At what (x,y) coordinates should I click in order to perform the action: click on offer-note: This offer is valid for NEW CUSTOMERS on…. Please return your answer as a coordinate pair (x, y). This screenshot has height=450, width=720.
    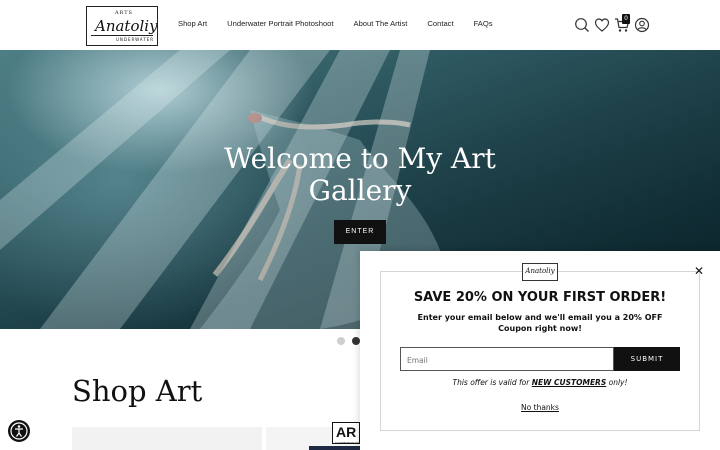
    Looking at the image, I should click on (540, 382).